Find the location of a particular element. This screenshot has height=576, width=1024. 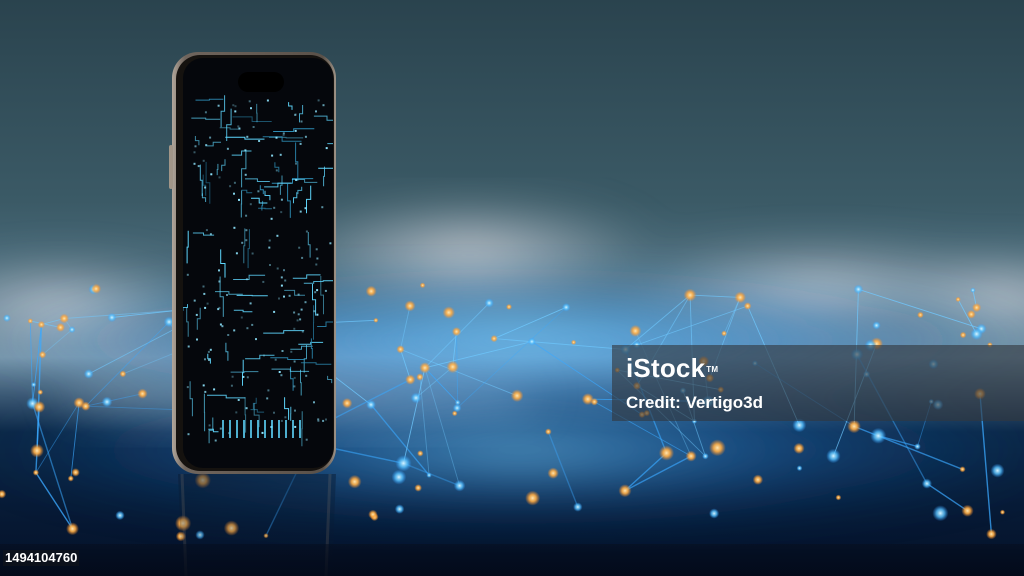

circuit-trace is located at coordinates (244, 372).